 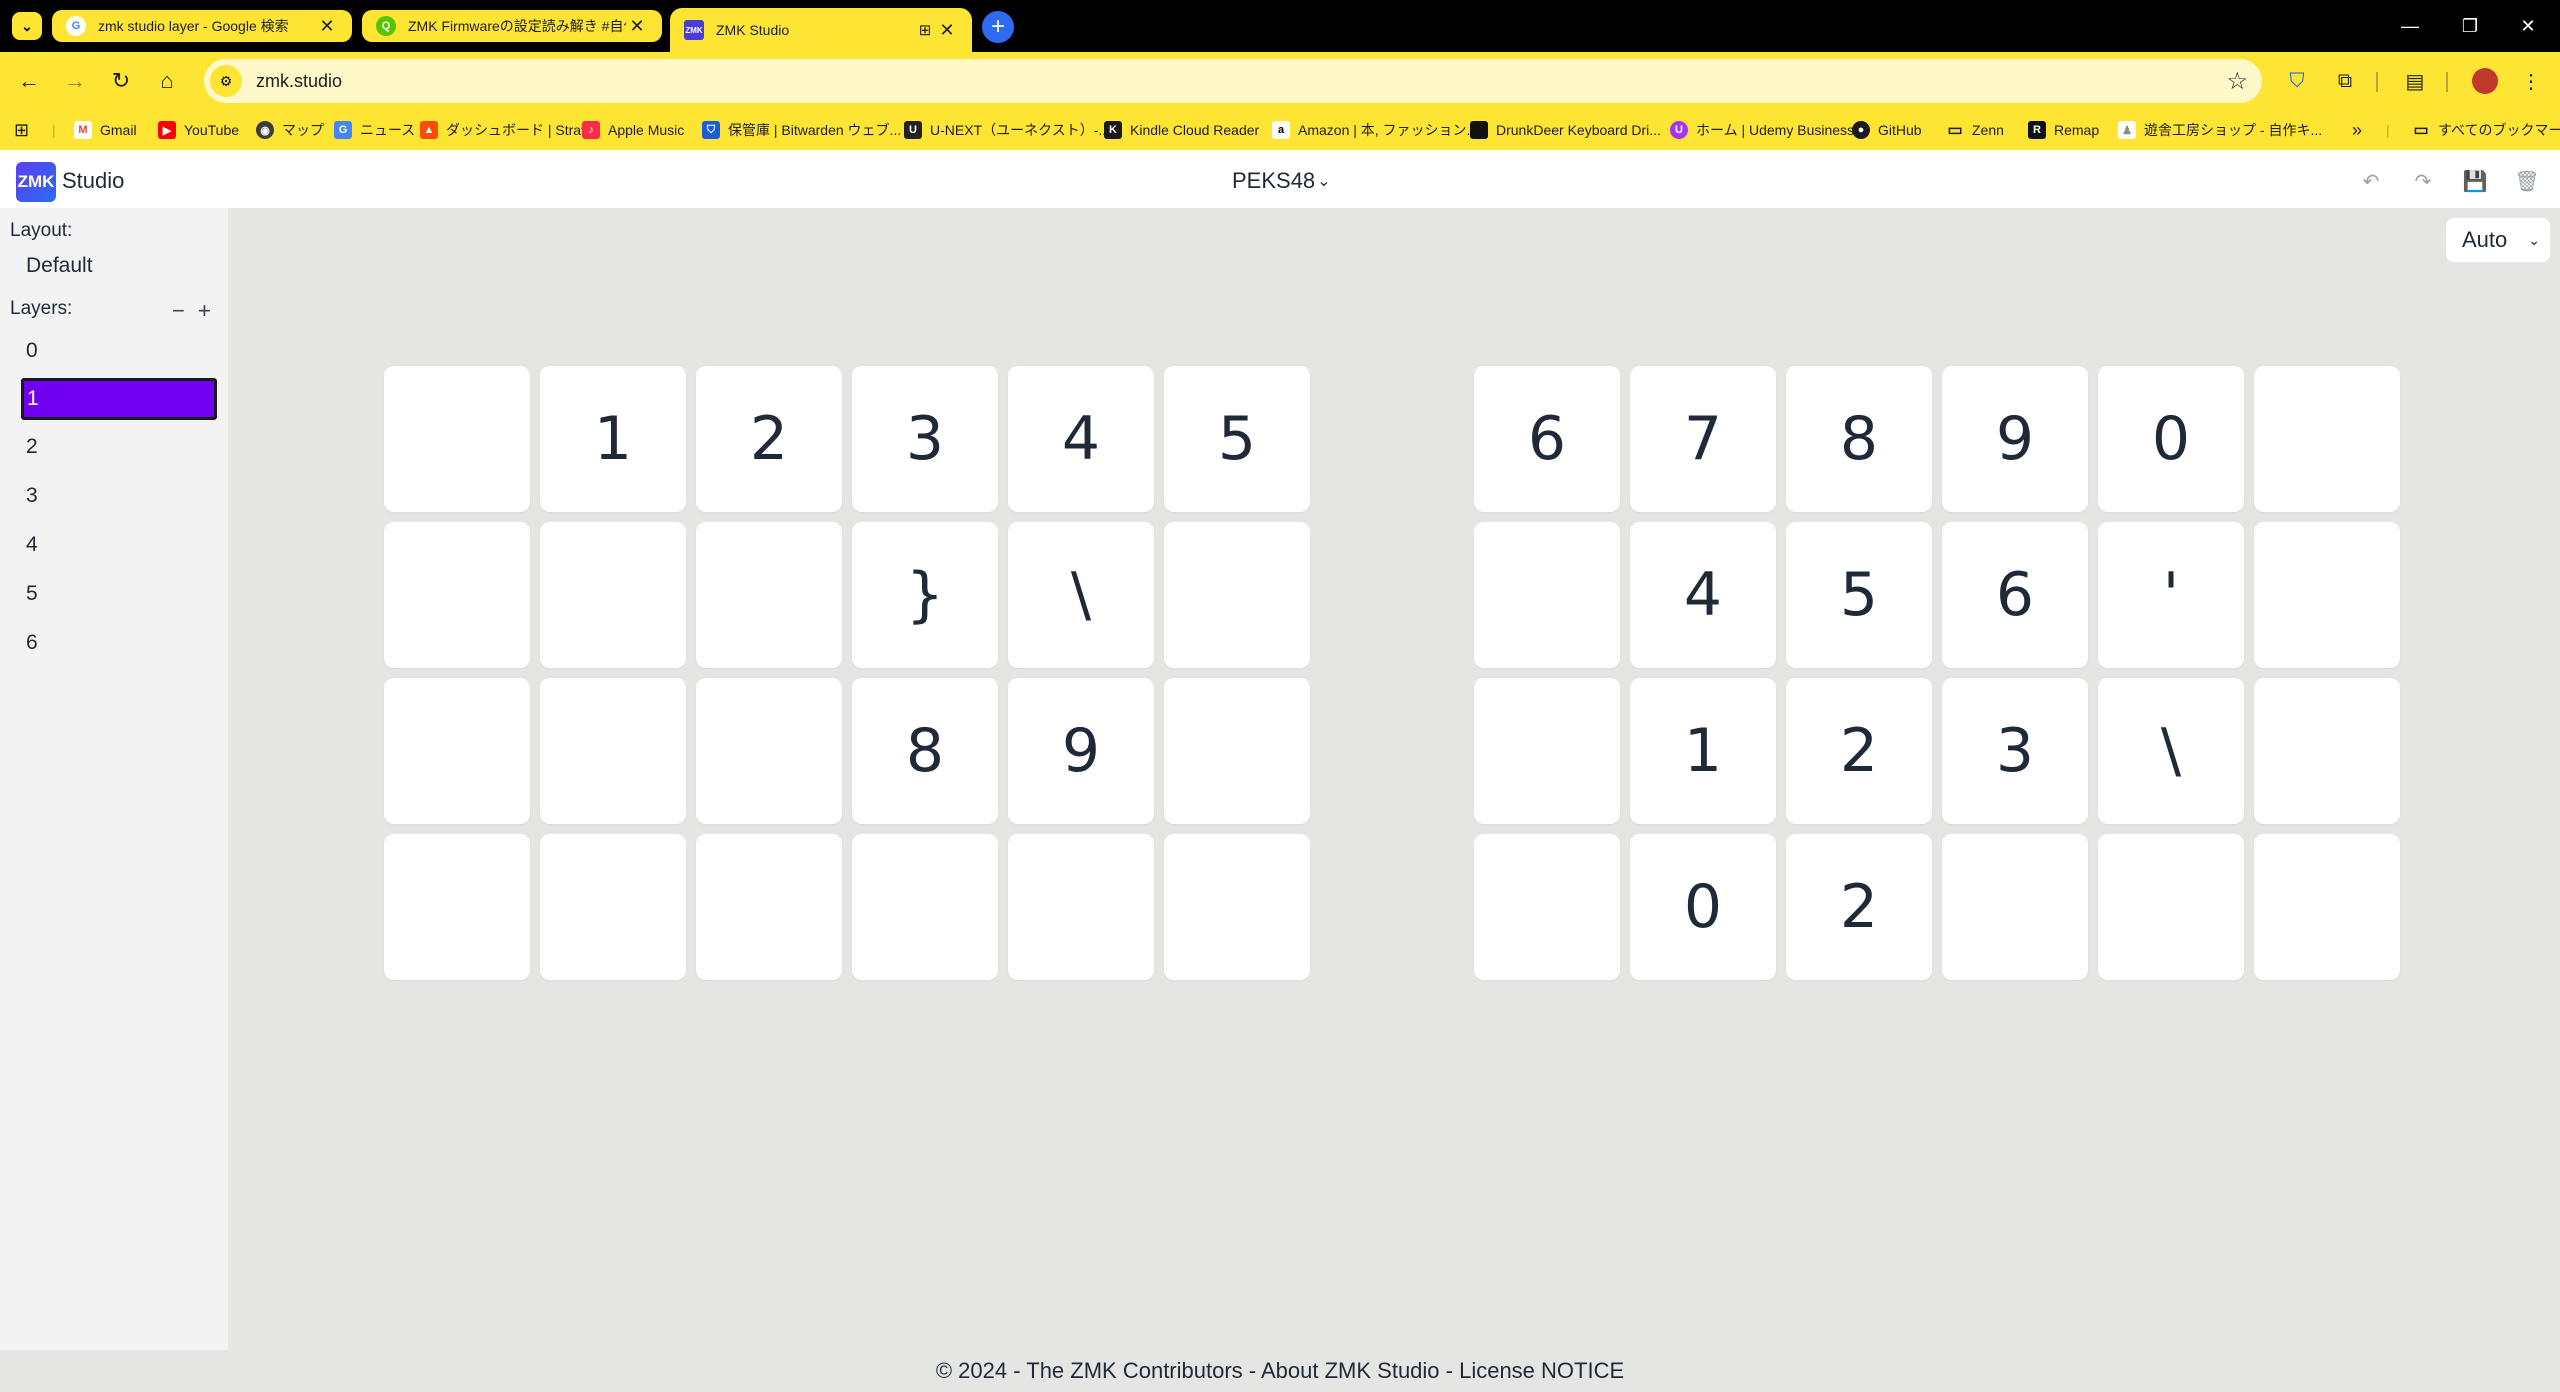 What do you see at coordinates (633, 130) in the screenshot?
I see `bookmark-apple-music: ♪ Apple Music` at bounding box center [633, 130].